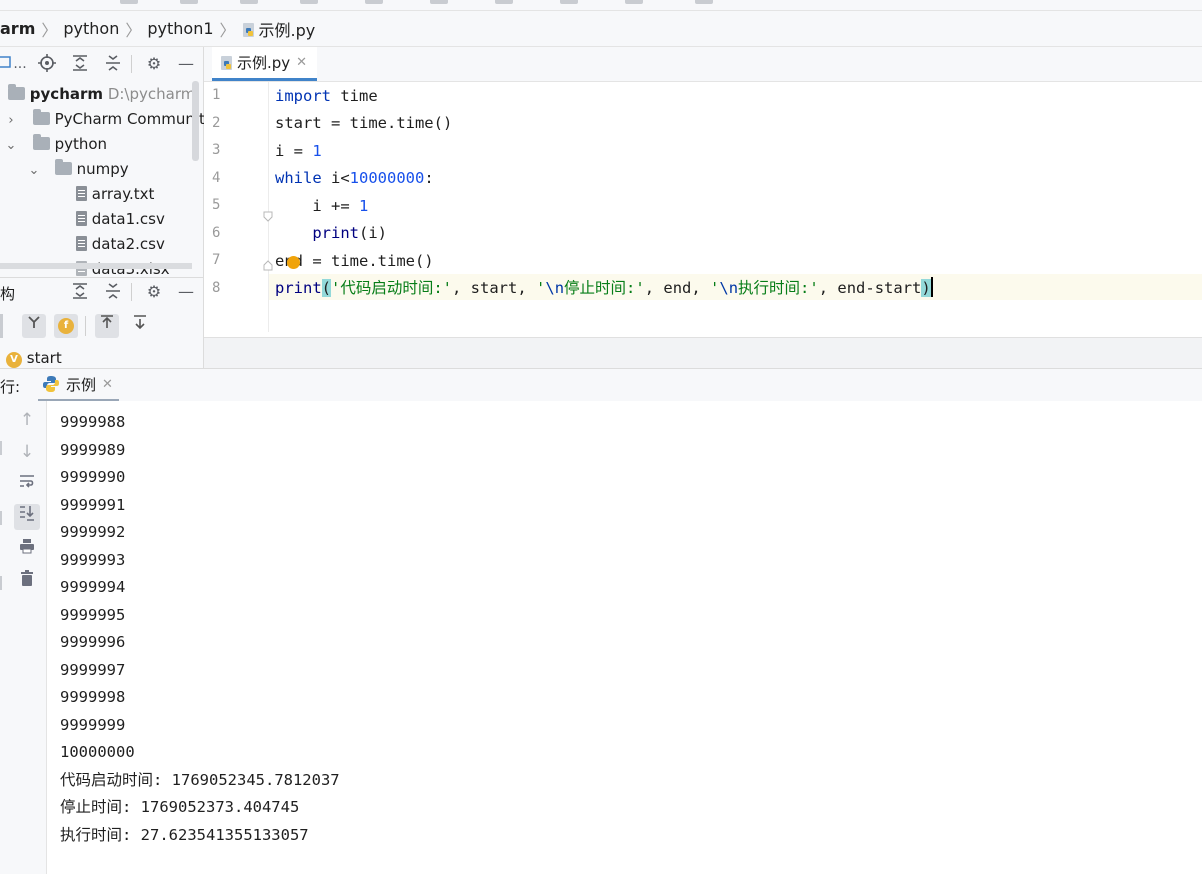 The image size is (1202, 874). I want to click on structure-item-start: V start, so click(34, 358).